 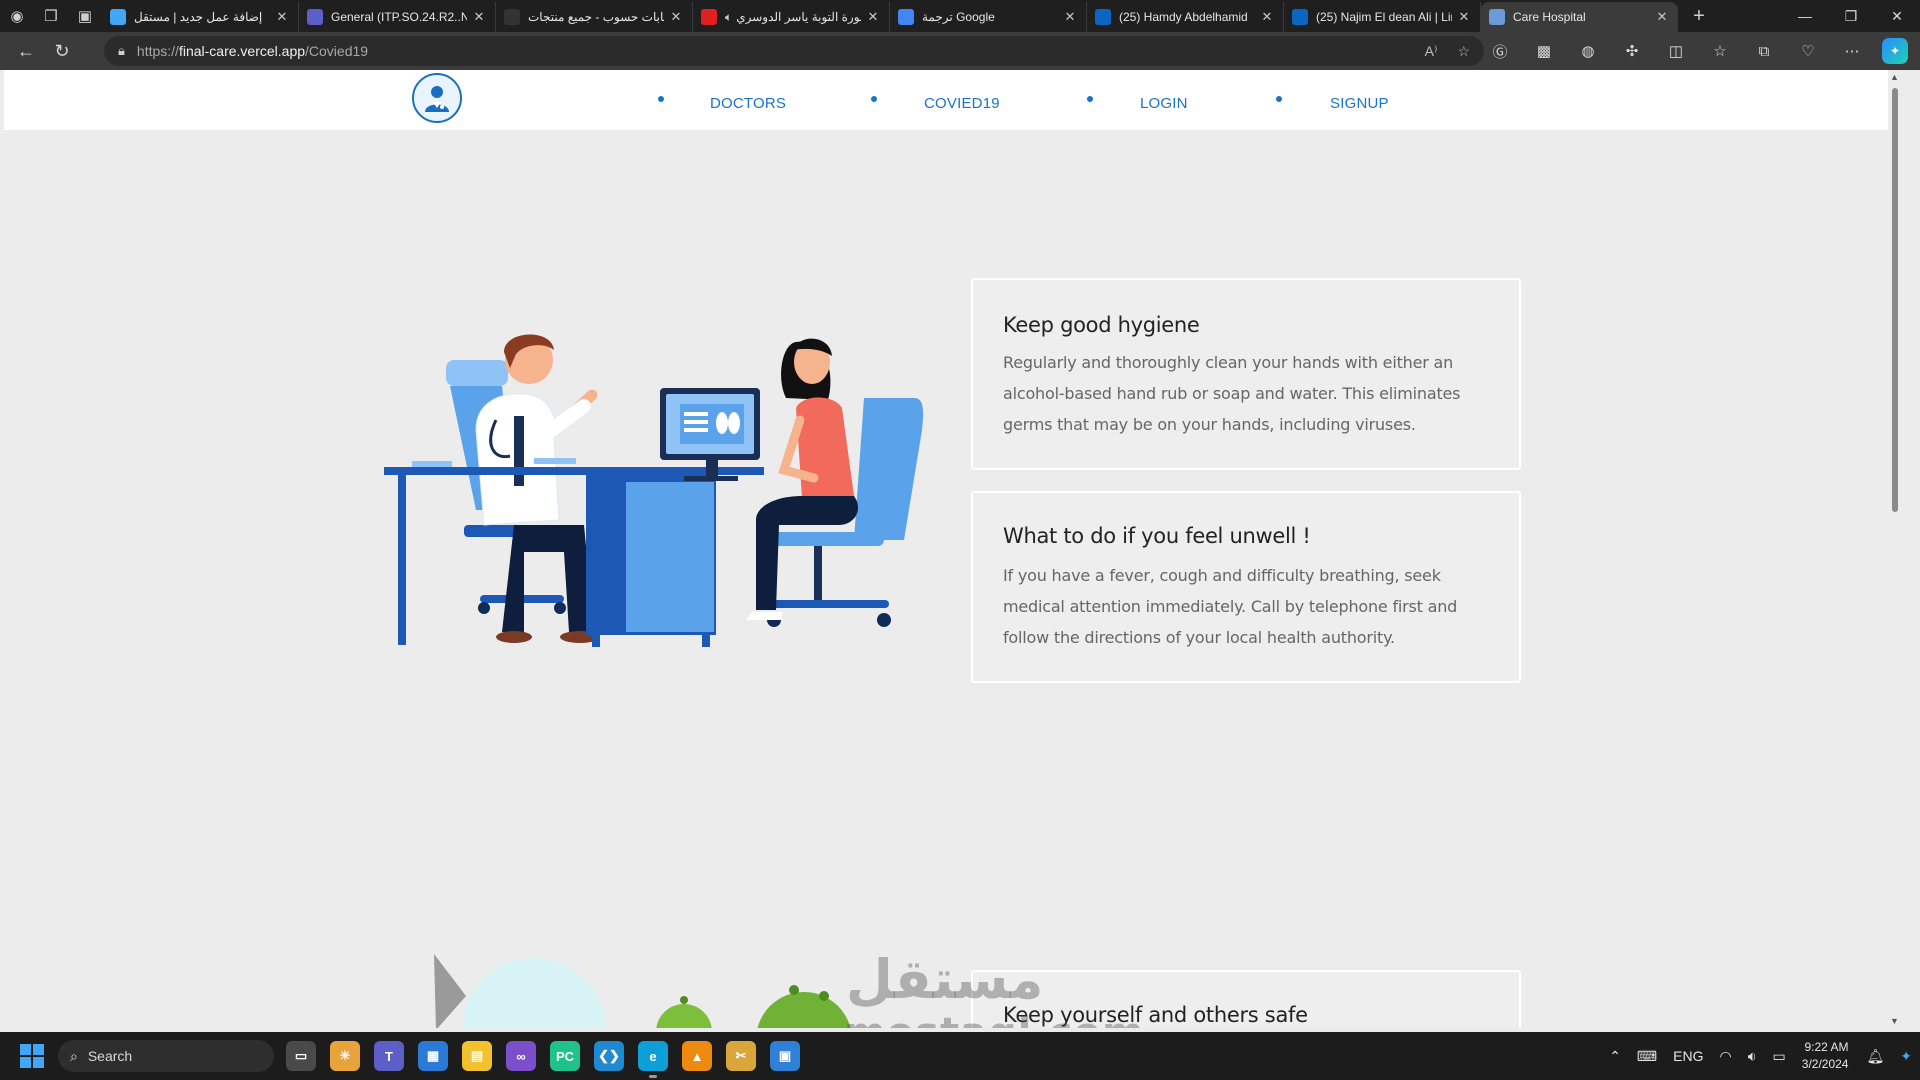 I want to click on scroll-down-icon: ▼, so click(x=1894, y=1021).